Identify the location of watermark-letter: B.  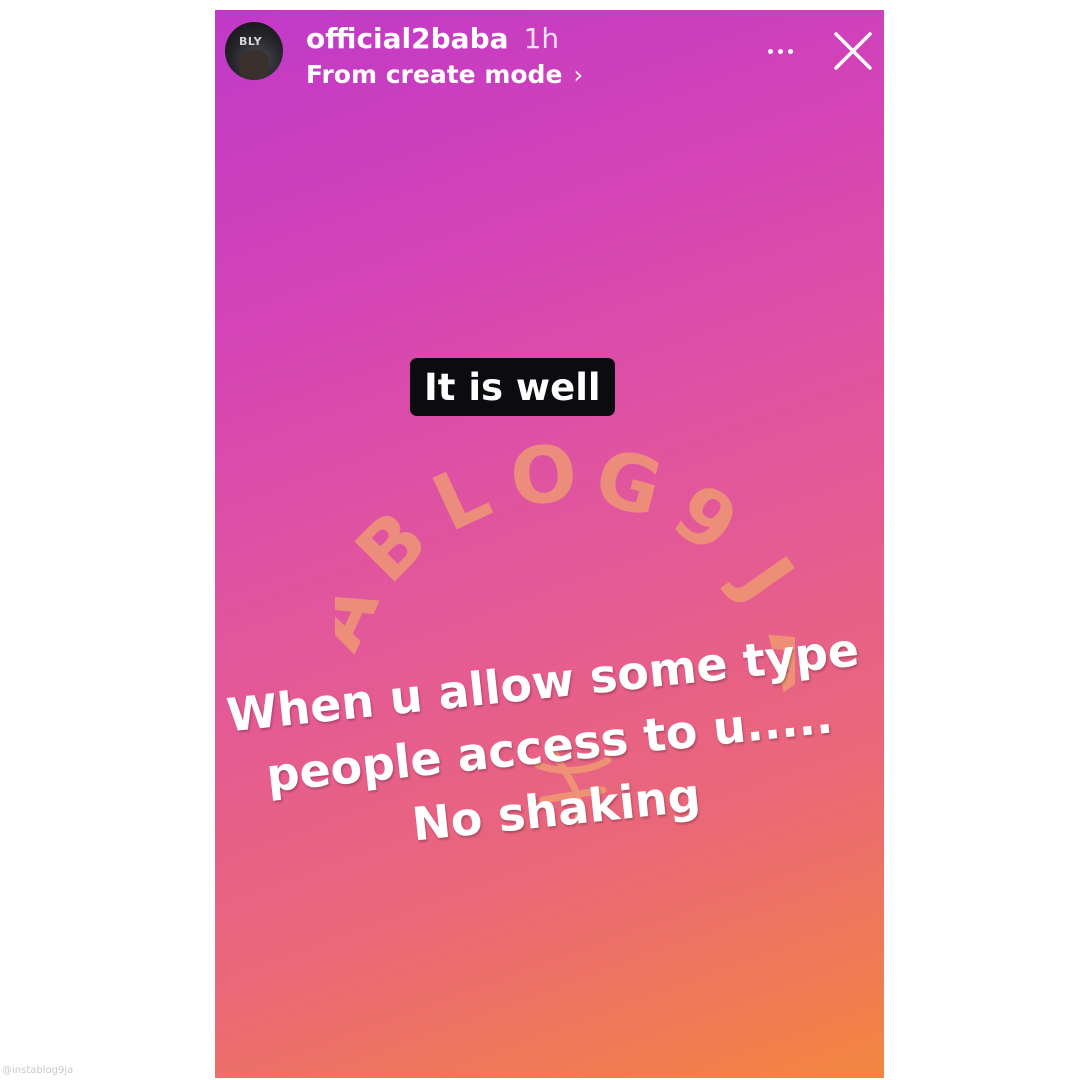
(392, 547).